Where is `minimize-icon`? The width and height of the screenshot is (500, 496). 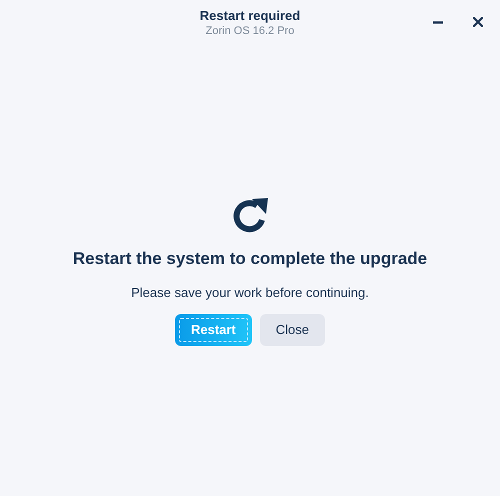
minimize-icon is located at coordinates (438, 22).